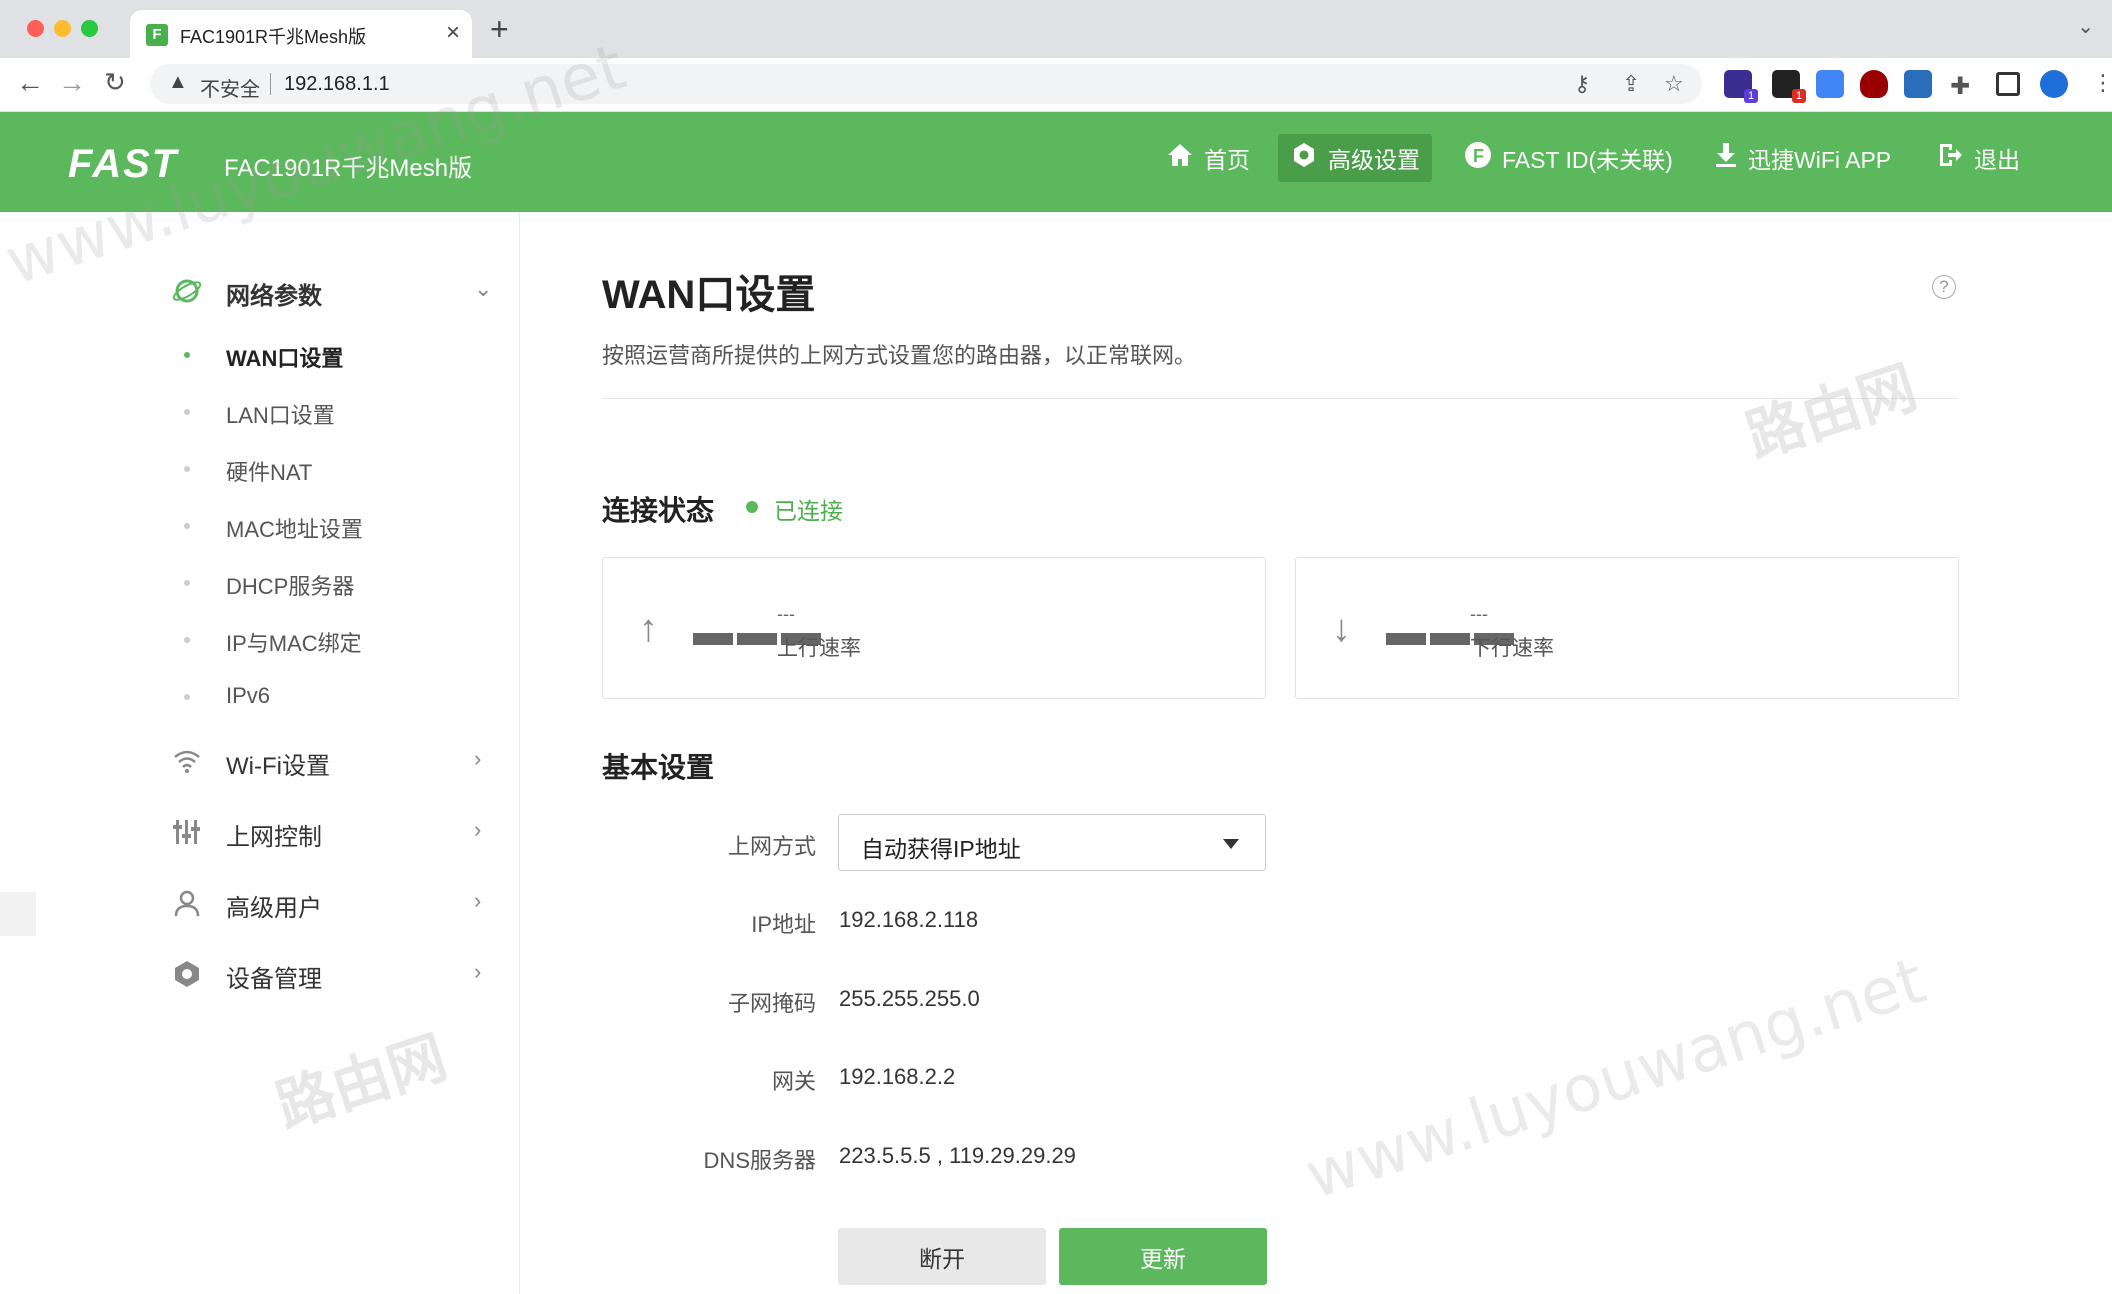  What do you see at coordinates (248, 696) in the screenshot?
I see `sidebar-item-ipv6: IPv6` at bounding box center [248, 696].